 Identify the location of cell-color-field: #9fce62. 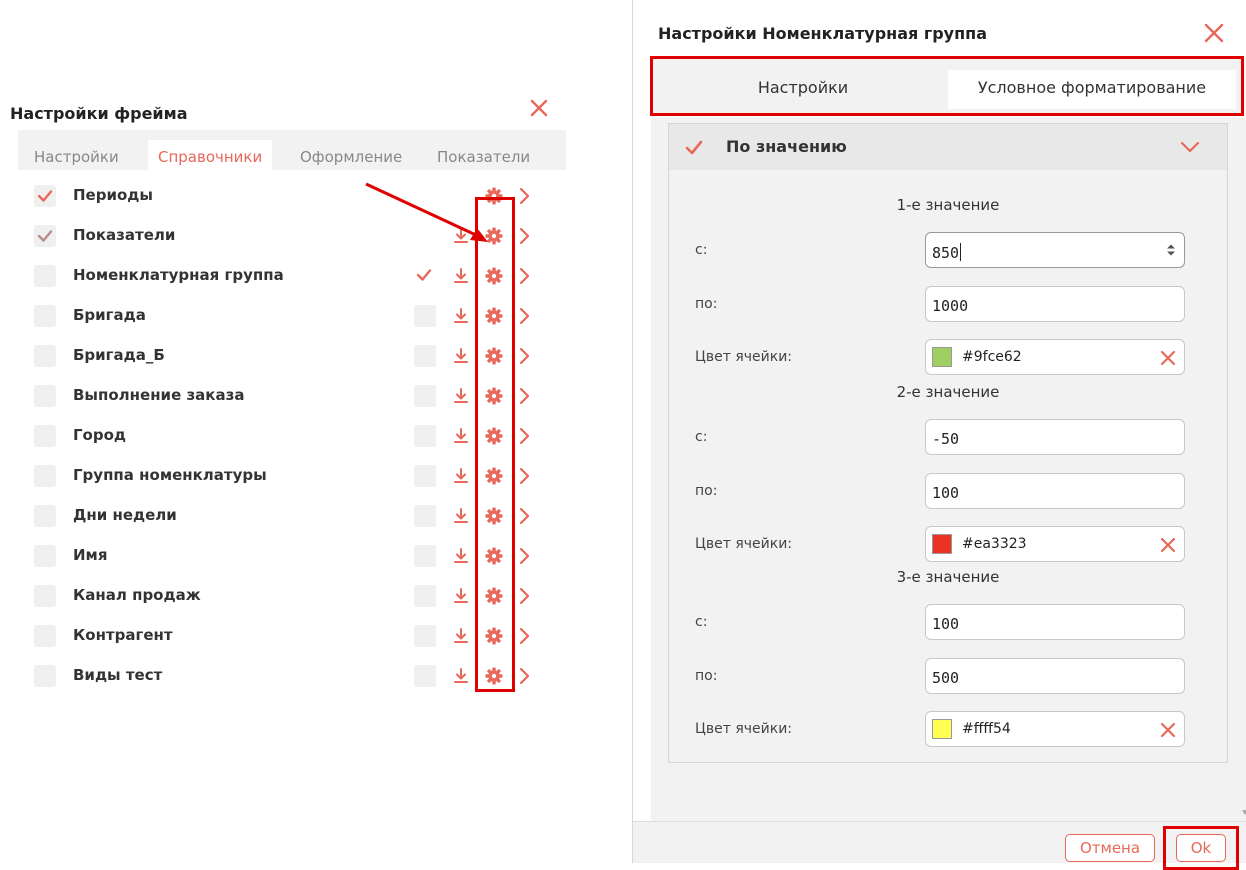
(1055, 357).